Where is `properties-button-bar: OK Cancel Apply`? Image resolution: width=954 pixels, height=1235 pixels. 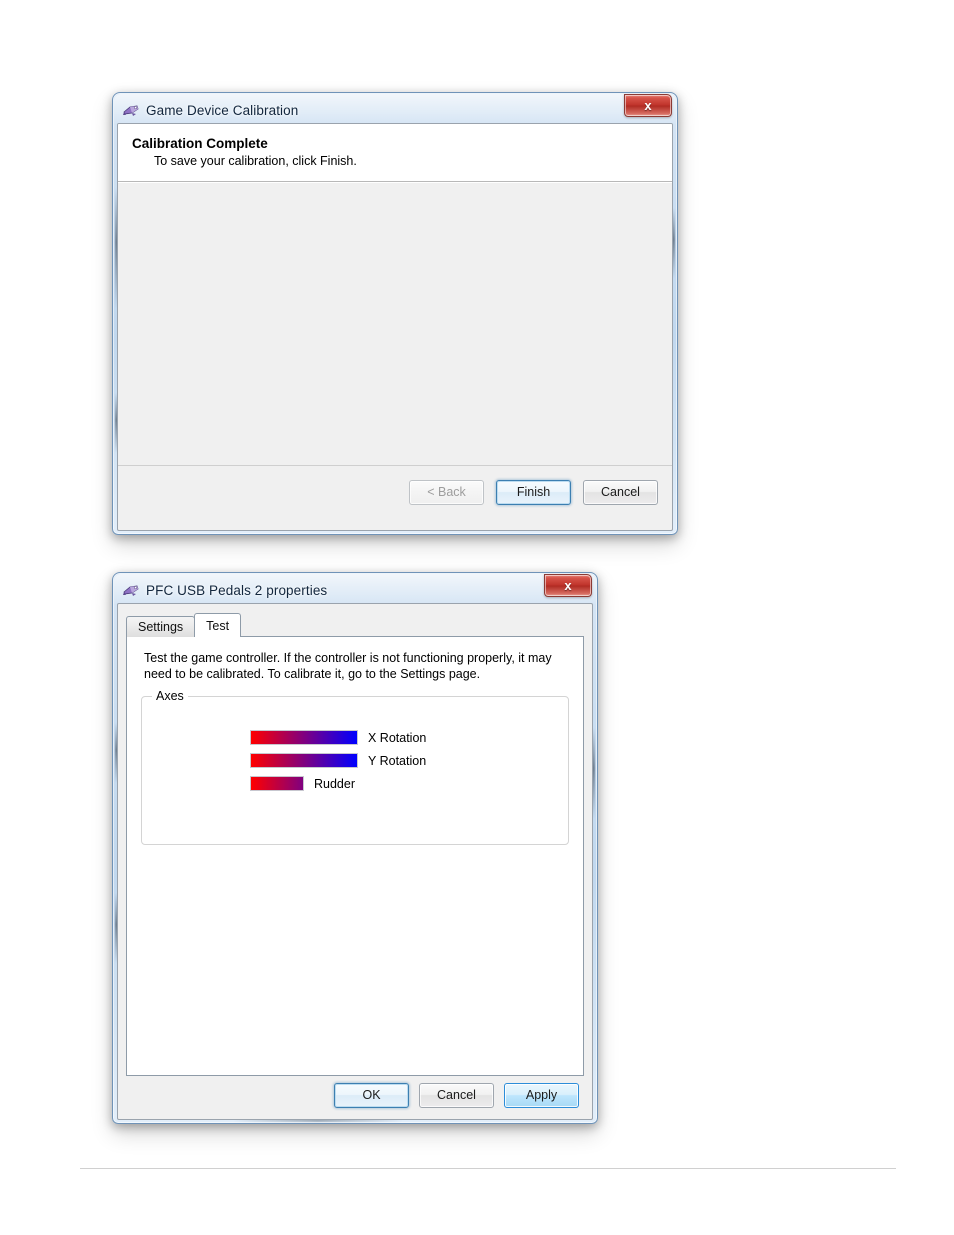 properties-button-bar: OK Cancel Apply is located at coordinates (355, 1095).